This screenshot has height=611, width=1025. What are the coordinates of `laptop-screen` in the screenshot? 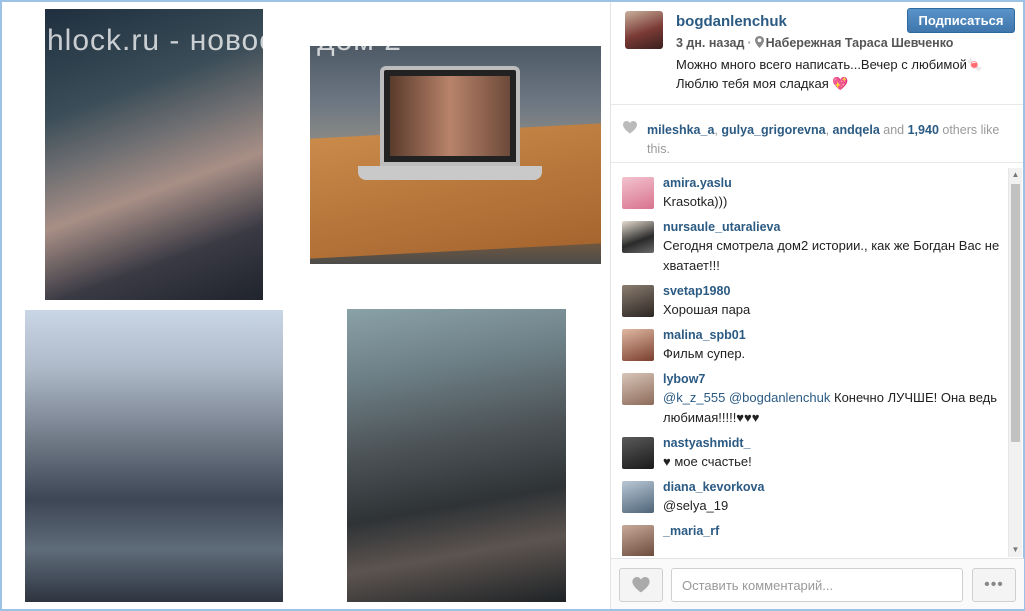 It's located at (450, 116).